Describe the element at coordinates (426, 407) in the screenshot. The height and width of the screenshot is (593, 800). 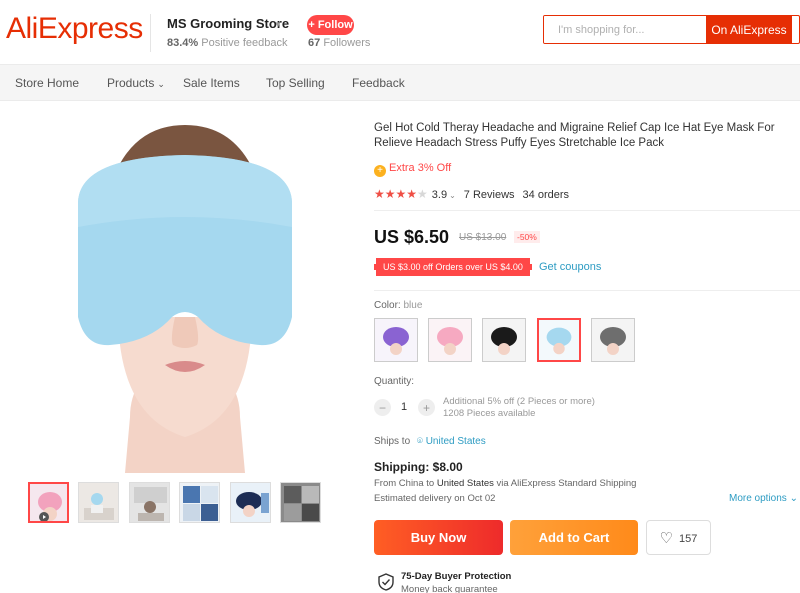
I see `quantity-increase-button: +` at that location.